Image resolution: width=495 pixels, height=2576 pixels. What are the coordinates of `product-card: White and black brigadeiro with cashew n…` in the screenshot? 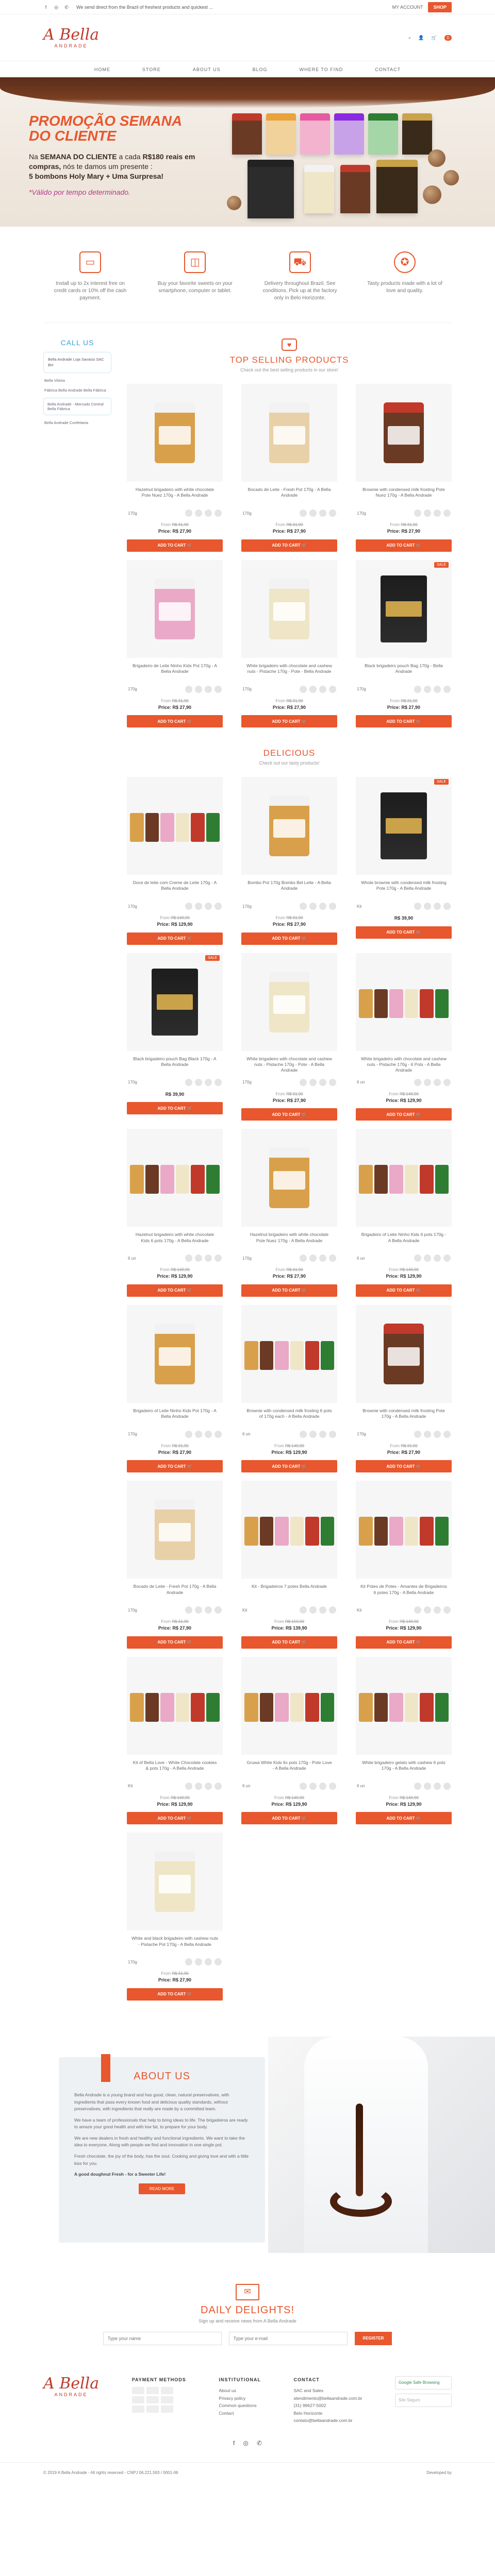 It's located at (175, 1917).